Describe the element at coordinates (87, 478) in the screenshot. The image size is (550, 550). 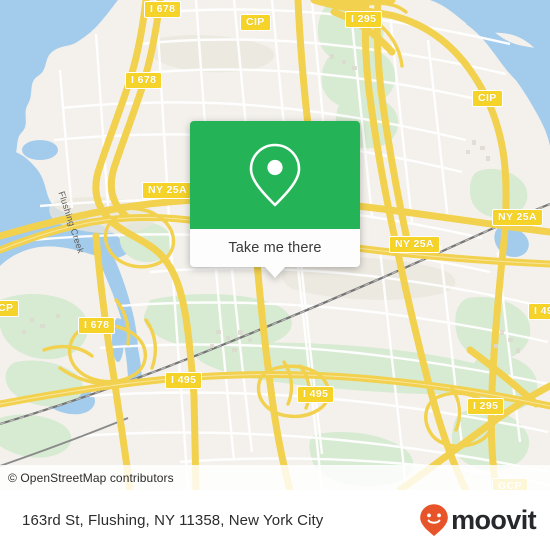
I see `osm-attribution-text: © OpenStreetMap contributors` at that location.